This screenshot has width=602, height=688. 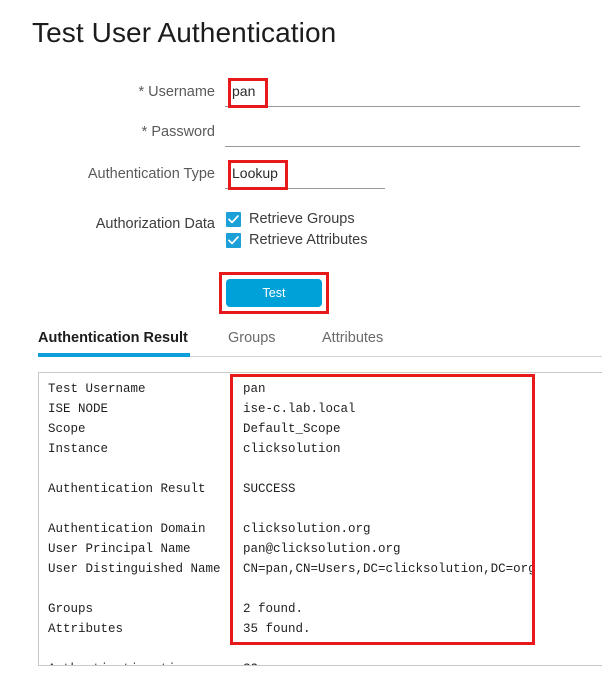 I want to click on checkbox-retrieve-groups, so click(x=233, y=219).